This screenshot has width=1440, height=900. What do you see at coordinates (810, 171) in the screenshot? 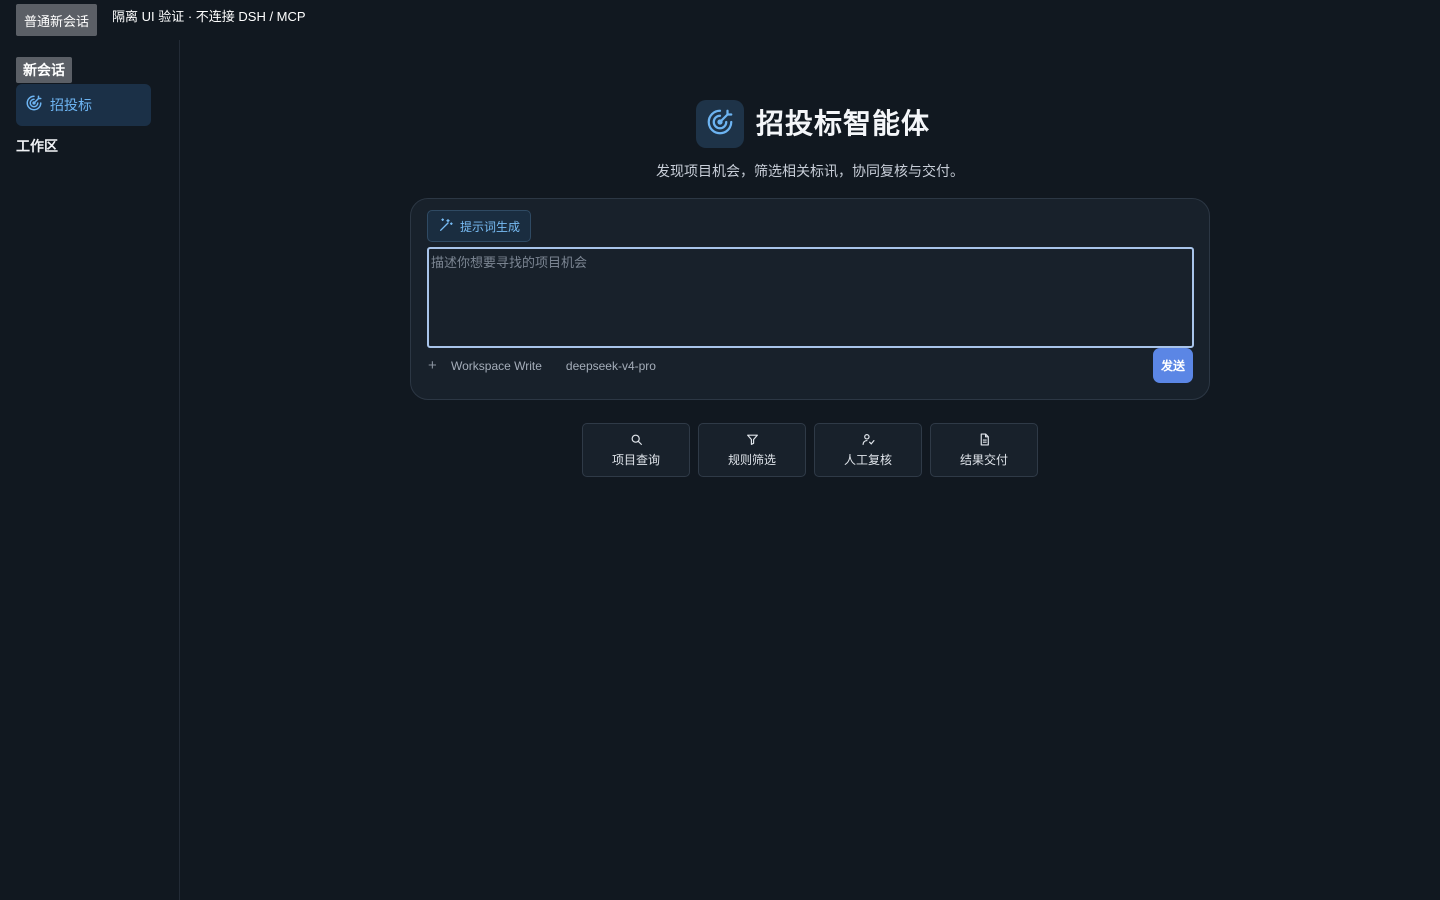
I see `page-subtitle: 发现项目机会，筛选相关标讯，协同复核与交付。` at bounding box center [810, 171].